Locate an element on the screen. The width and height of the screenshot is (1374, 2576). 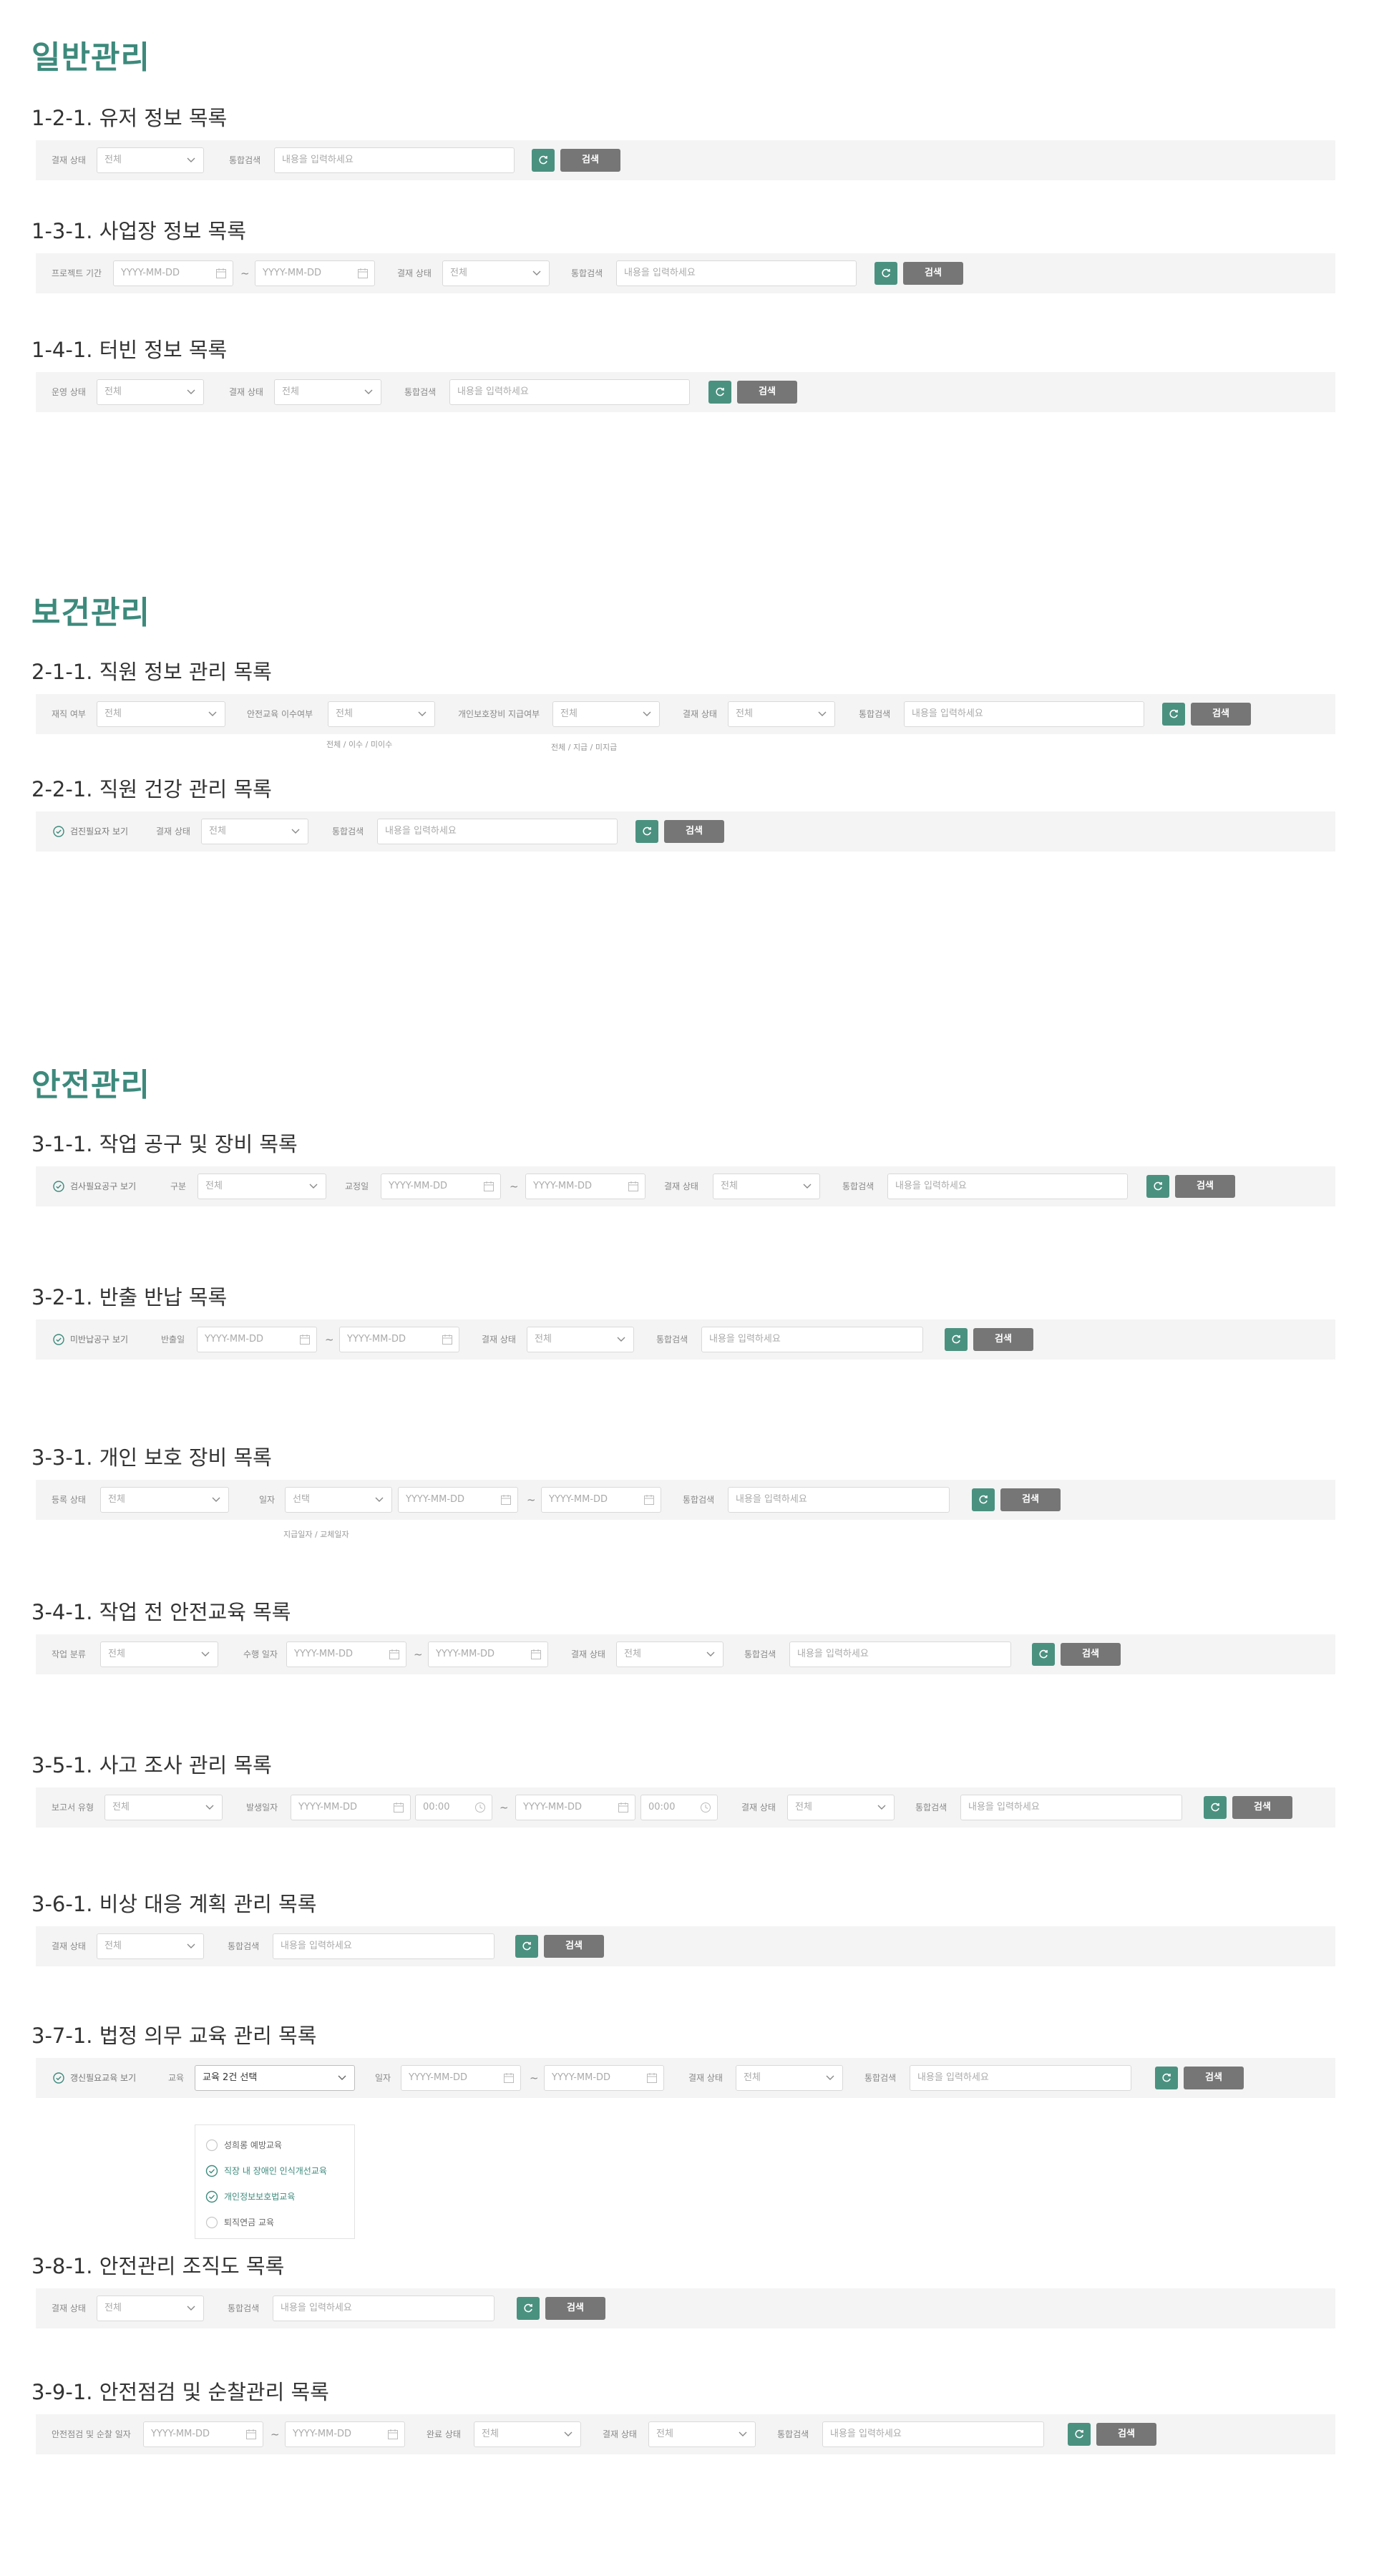
operation-status-select: 전체 is located at coordinates (150, 392).